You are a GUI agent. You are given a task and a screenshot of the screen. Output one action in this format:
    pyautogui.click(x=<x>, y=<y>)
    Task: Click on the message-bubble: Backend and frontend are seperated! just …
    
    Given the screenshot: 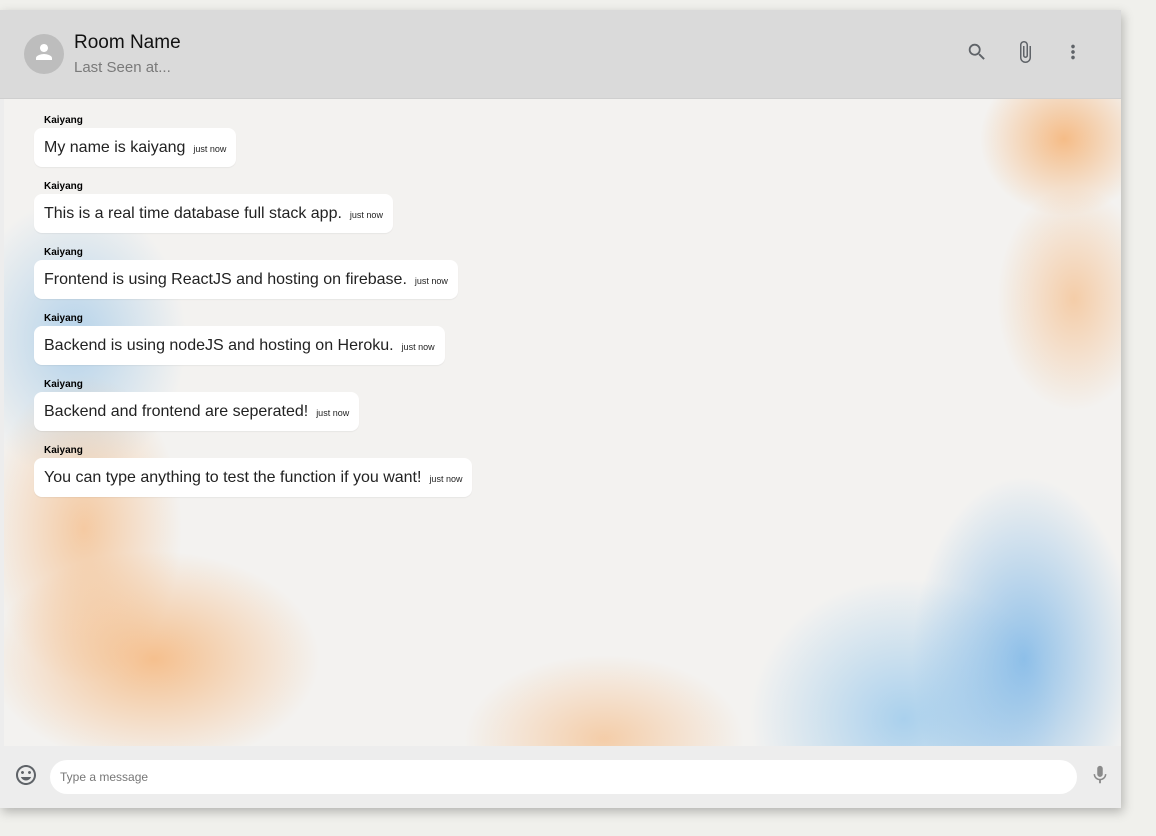 What is the action you would take?
    pyautogui.click(x=197, y=411)
    